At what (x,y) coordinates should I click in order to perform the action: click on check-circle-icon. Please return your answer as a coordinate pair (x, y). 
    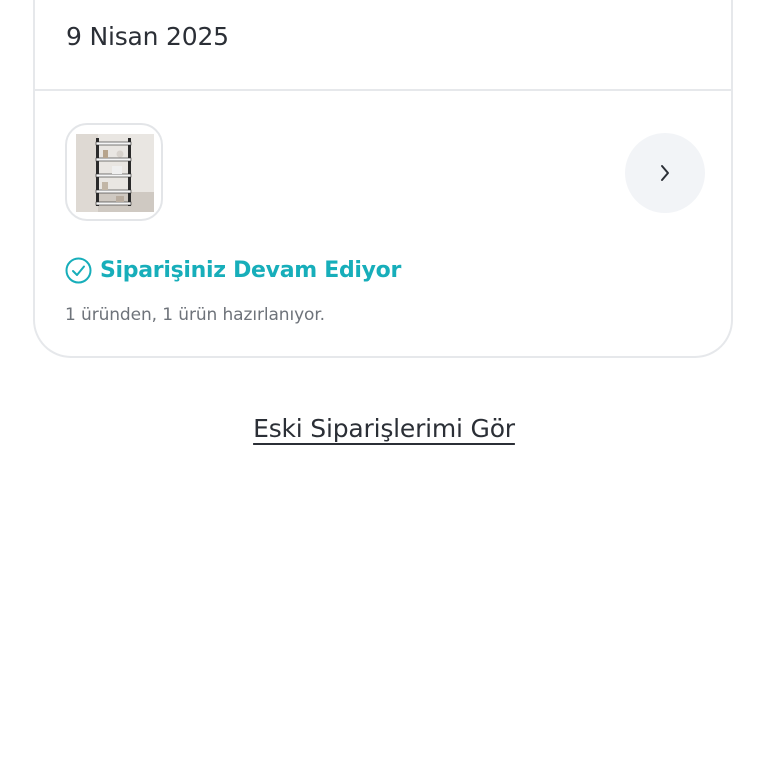
    Looking at the image, I should click on (78, 270).